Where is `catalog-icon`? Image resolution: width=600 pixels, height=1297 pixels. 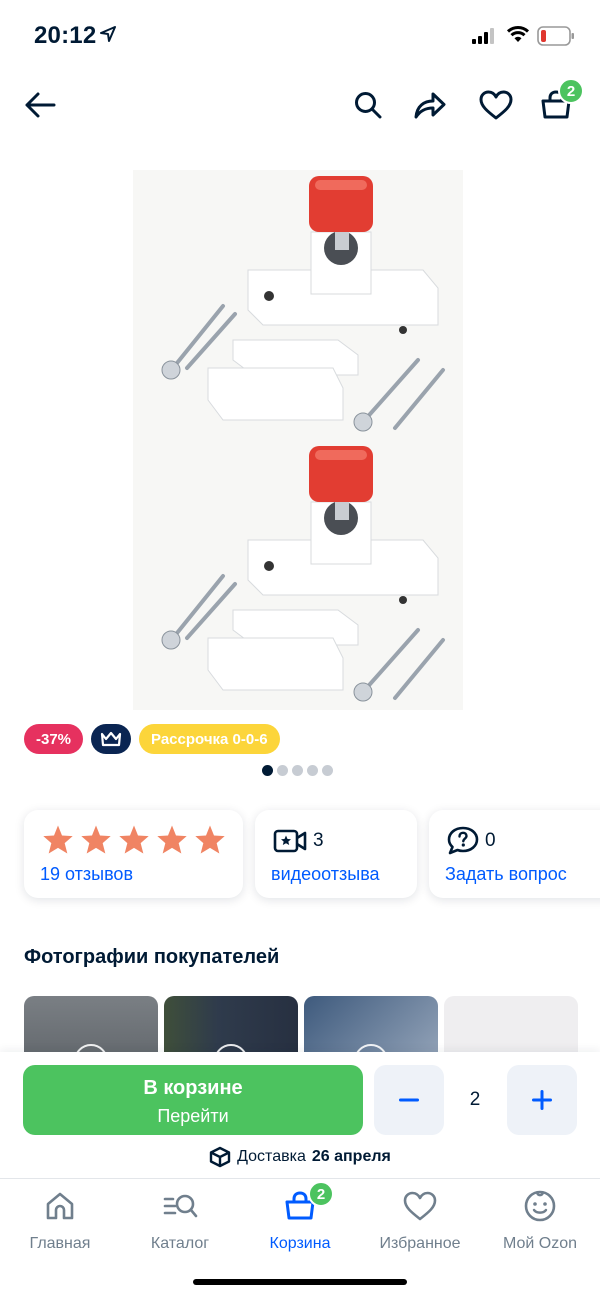
catalog-icon is located at coordinates (180, 1206).